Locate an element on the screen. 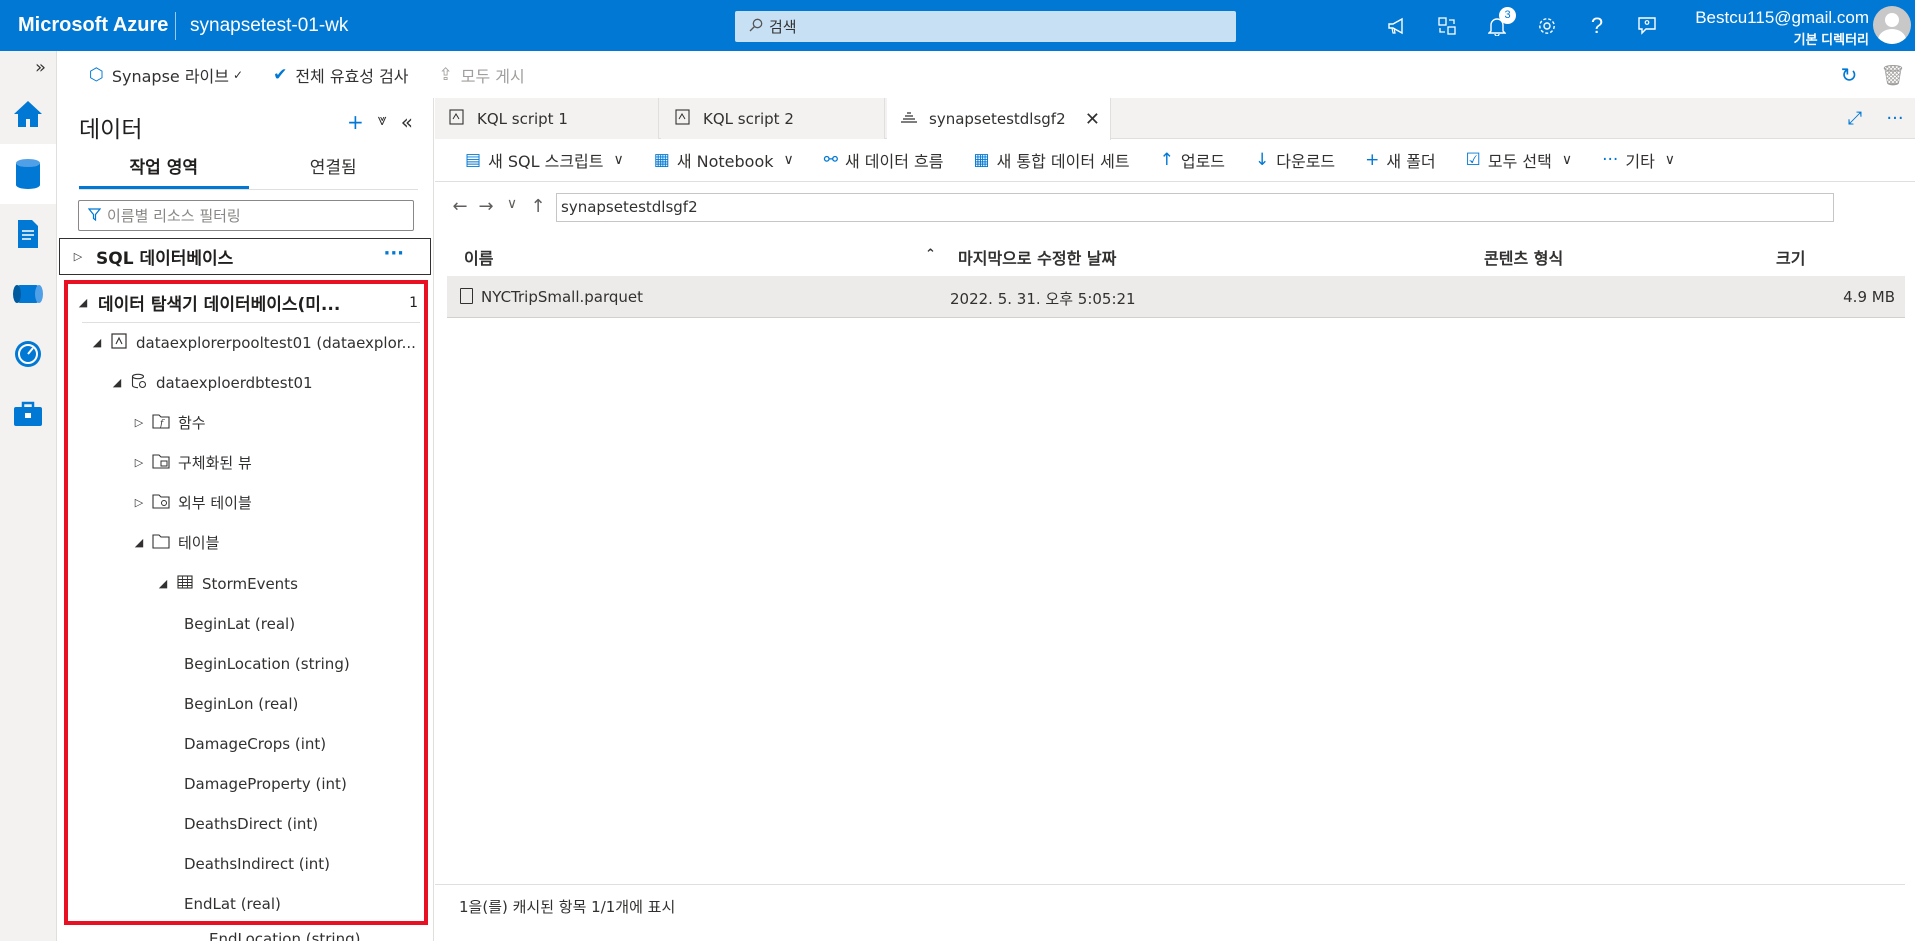 This screenshot has height=941, width=1915. more-button: ··· 기타 ∨ is located at coordinates (1638, 160).